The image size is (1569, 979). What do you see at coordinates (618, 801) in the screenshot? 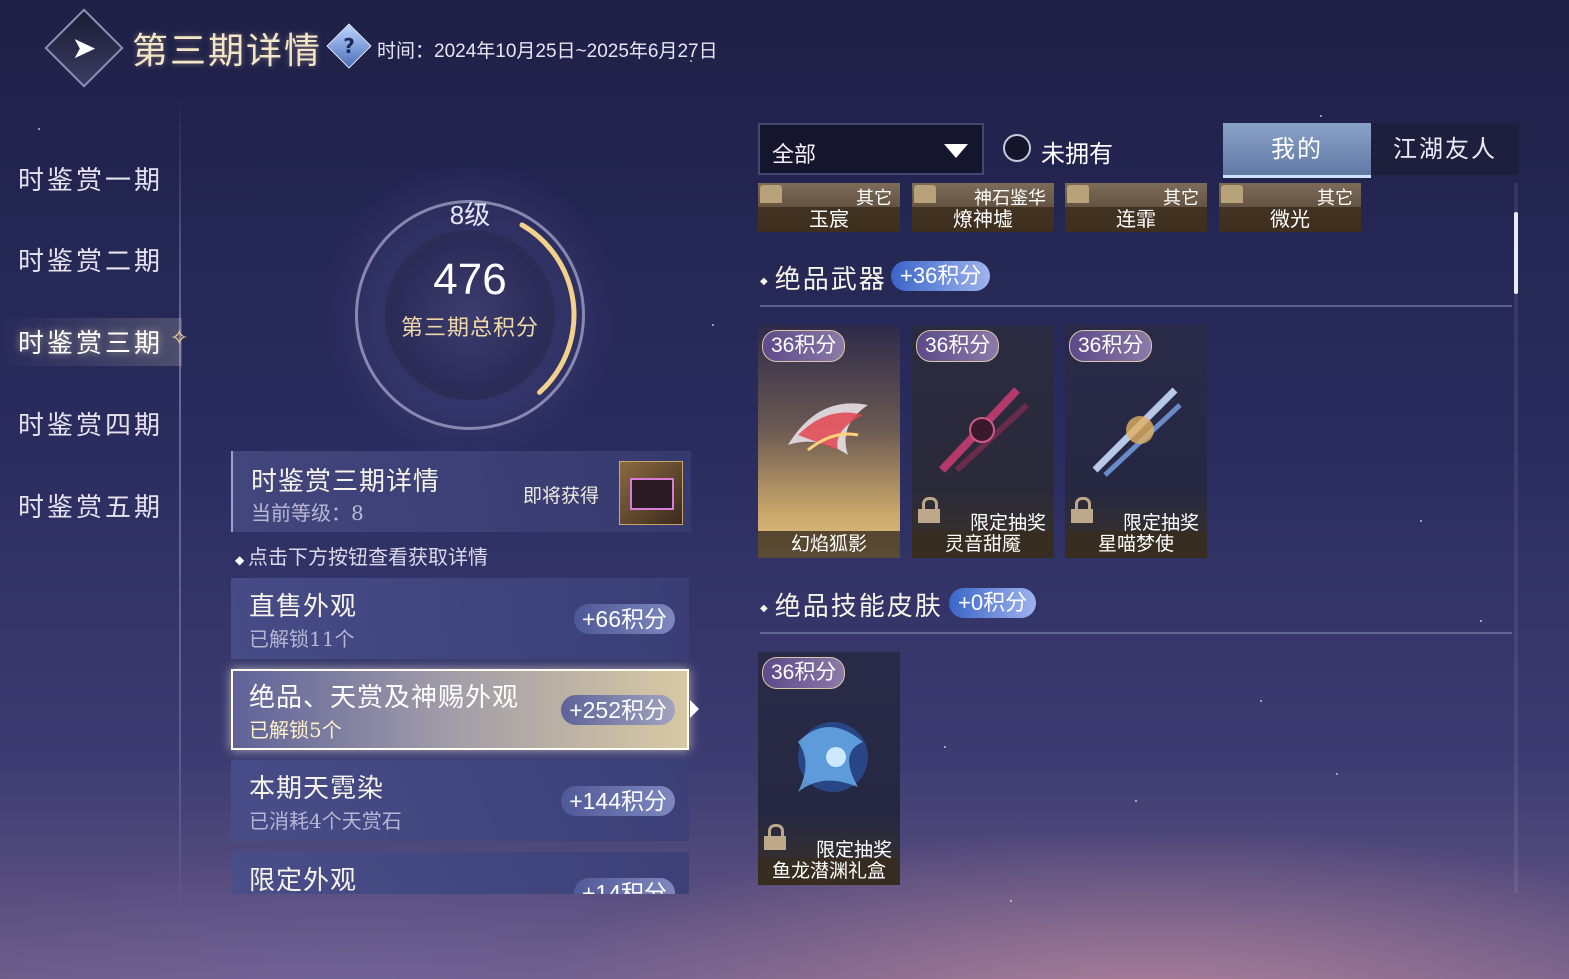
I see `category-points: +144积分` at bounding box center [618, 801].